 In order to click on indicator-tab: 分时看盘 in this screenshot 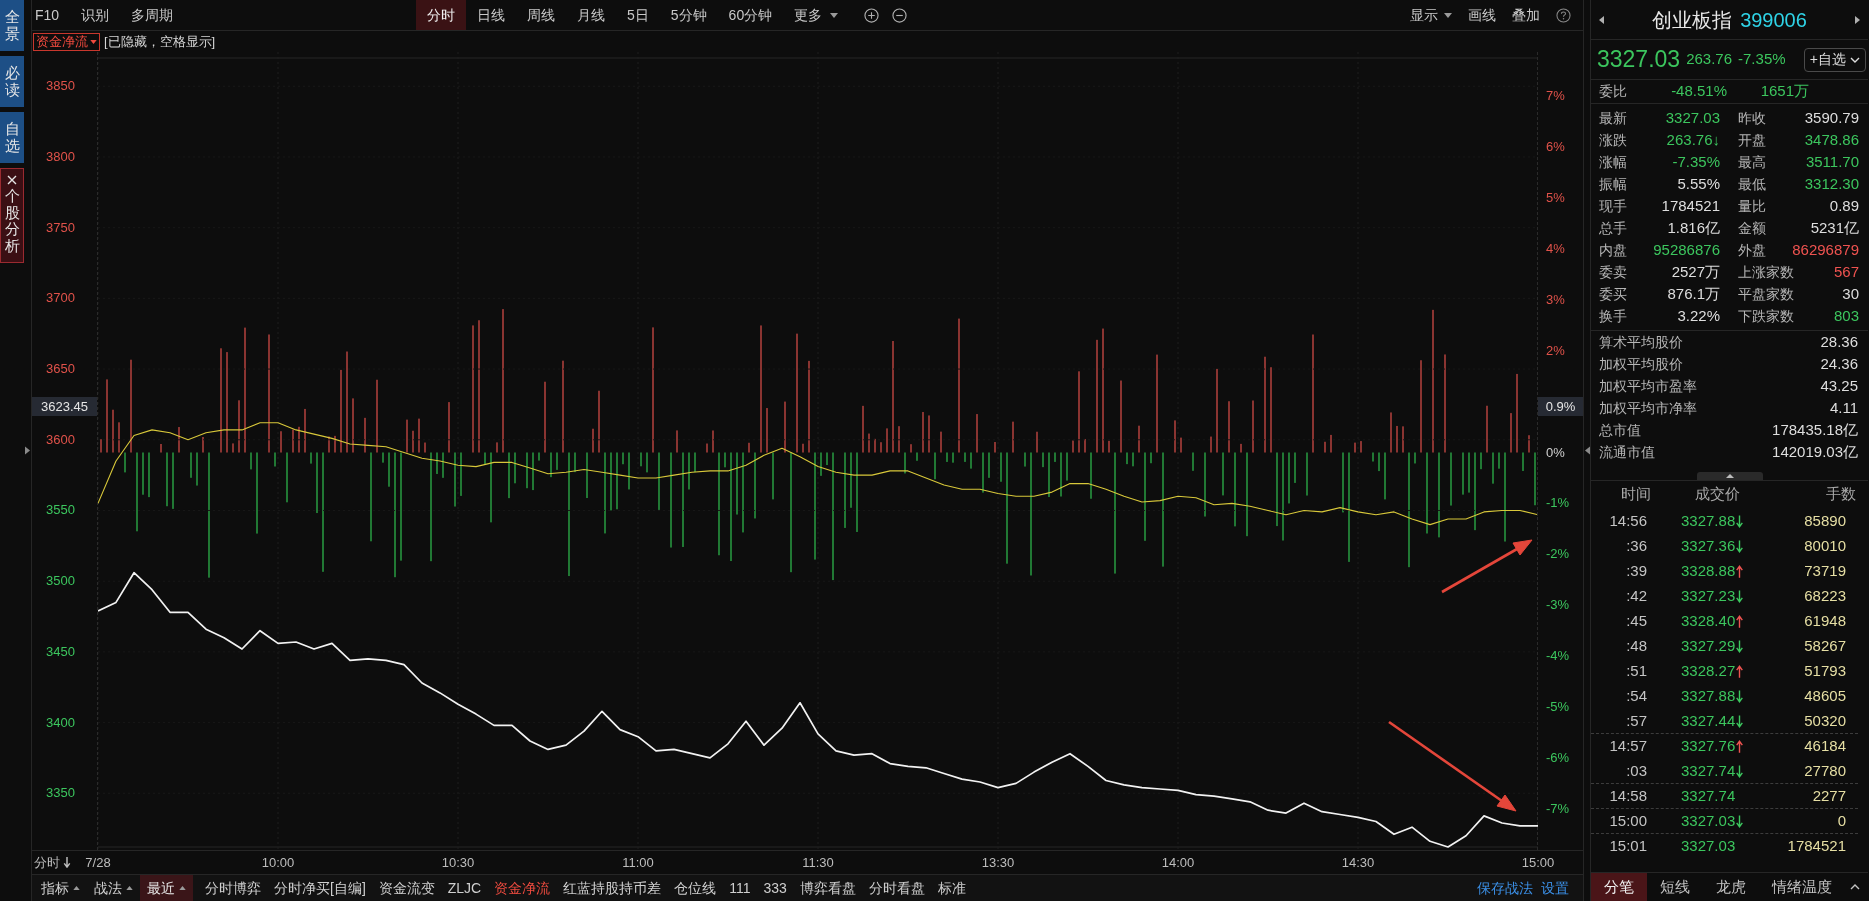, I will do `click(896, 888)`.